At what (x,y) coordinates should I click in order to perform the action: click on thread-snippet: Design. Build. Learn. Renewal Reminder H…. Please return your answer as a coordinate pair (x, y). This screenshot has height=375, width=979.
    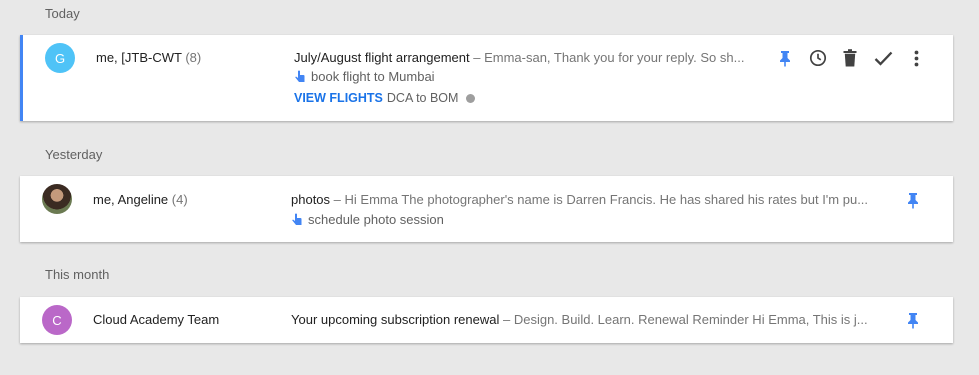
    Looking at the image, I should click on (690, 319).